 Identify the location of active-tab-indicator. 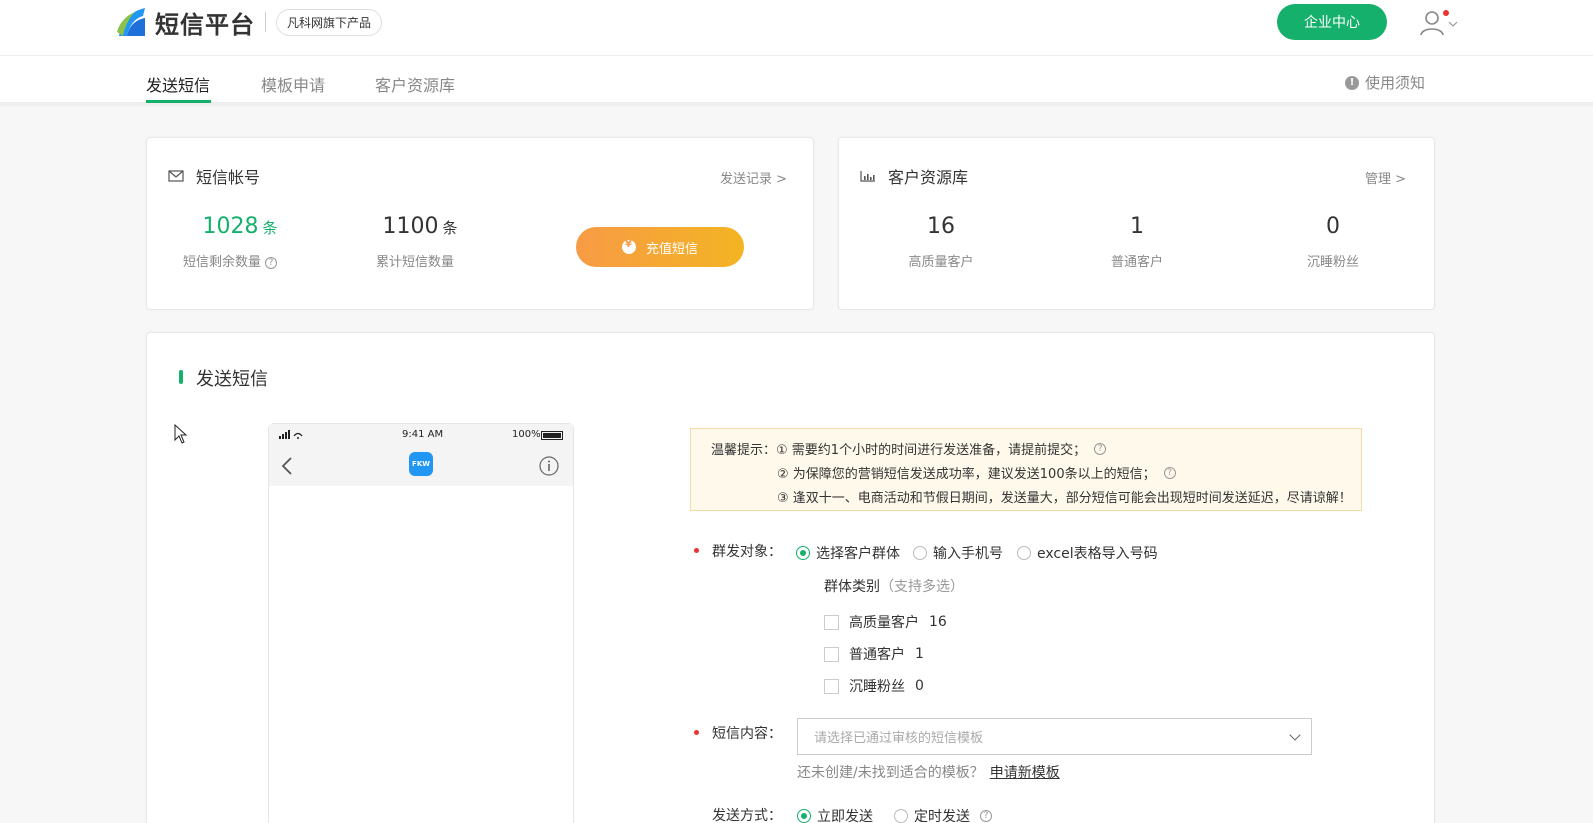
(178, 101).